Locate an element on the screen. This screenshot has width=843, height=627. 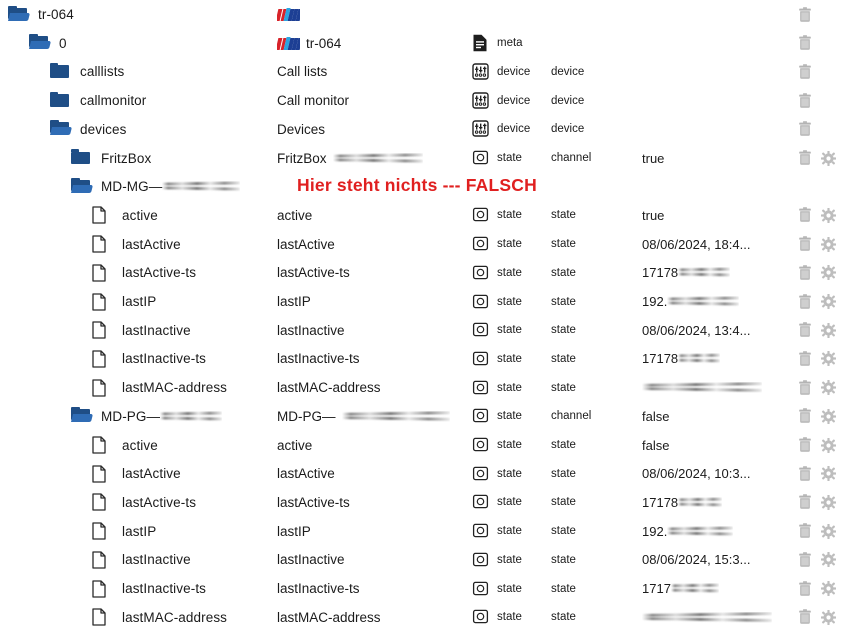
tree-node: calllists is located at coordinates (87, 71).